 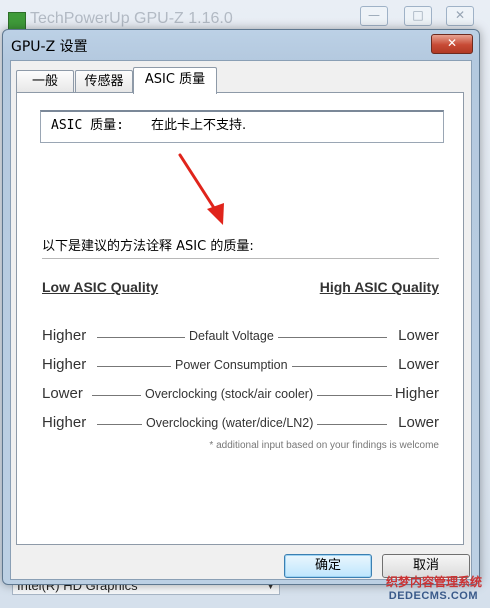 I want to click on maximize-icon: □, so click(x=418, y=16).